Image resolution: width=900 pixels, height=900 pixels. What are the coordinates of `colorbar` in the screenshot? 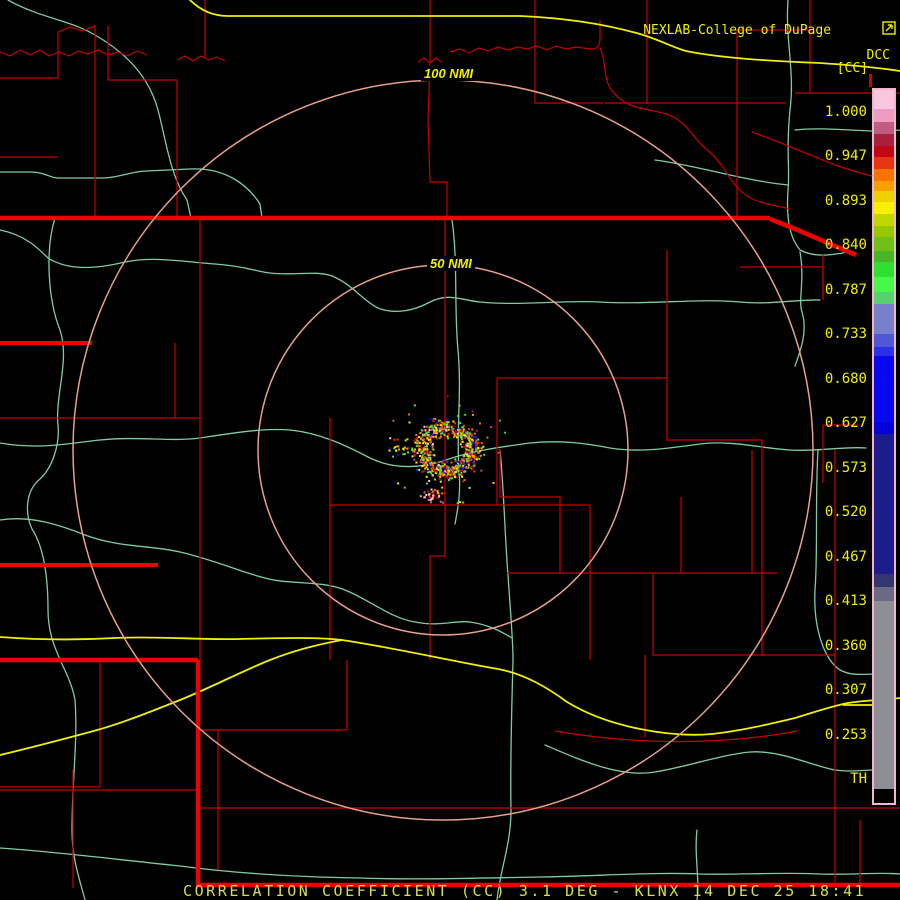 It's located at (884, 446).